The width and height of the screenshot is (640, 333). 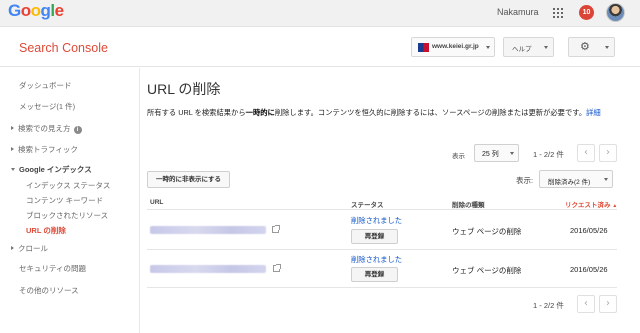 I want to click on gear-icon: ⚙, so click(x=585, y=47).